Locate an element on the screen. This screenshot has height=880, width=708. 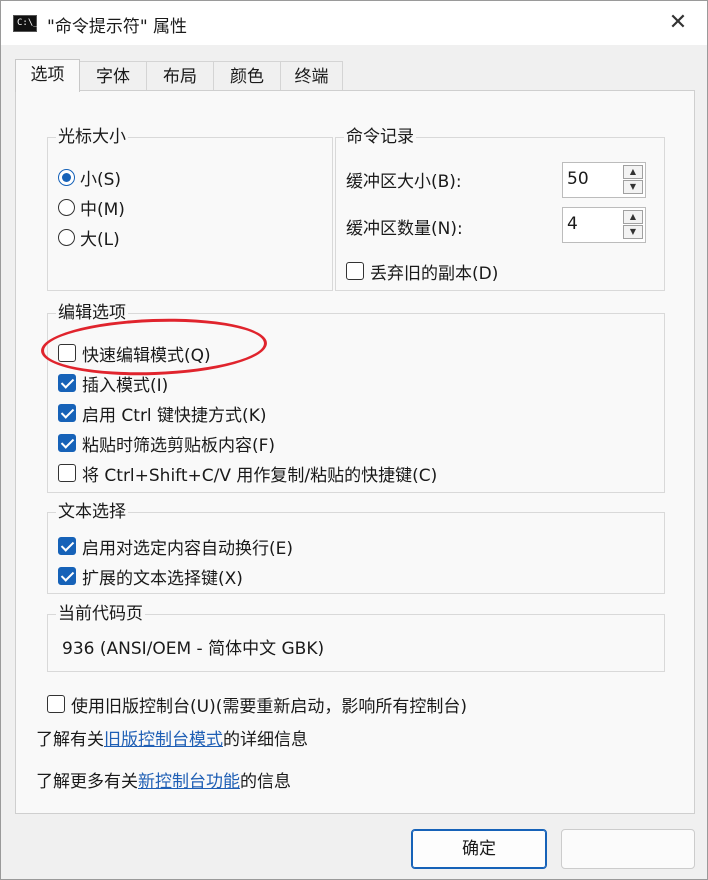
new-features-prefix: 了解更多有关 is located at coordinates (87, 781).